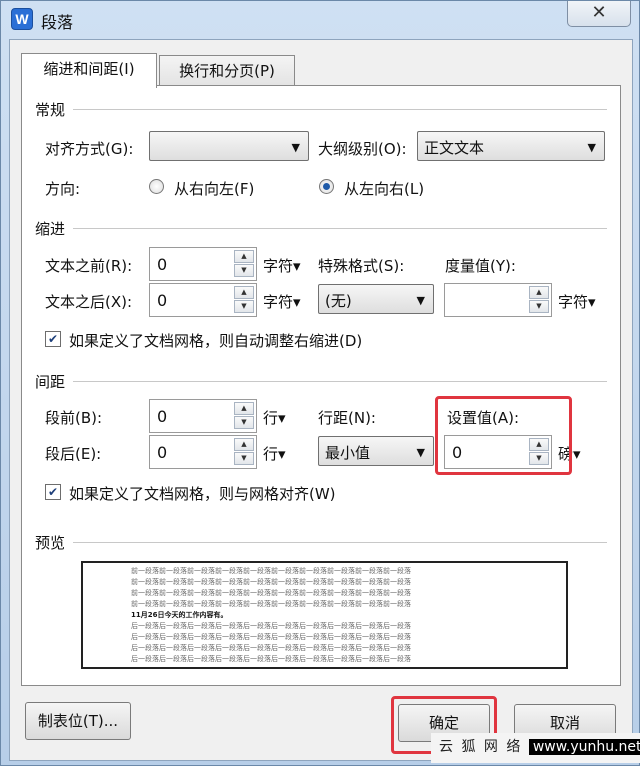 This screenshot has height=766, width=640. Describe the element at coordinates (203, 452) in the screenshot. I see `space-after-input: 0 ▲ ▼` at that location.